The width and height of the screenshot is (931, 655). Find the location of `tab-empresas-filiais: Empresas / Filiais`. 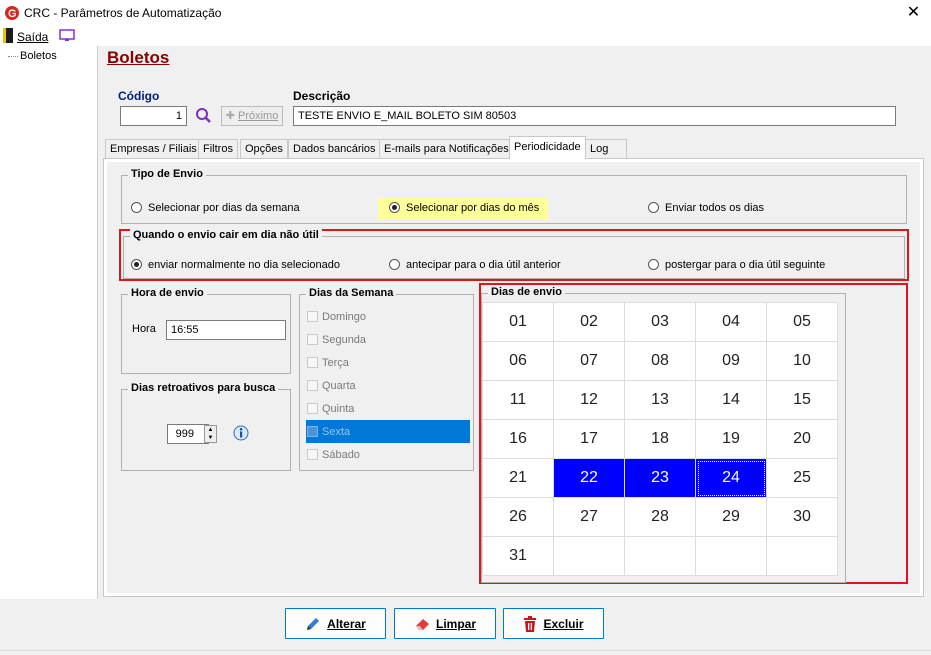

tab-empresas-filiais: Empresas / Filiais is located at coordinates (153, 148).